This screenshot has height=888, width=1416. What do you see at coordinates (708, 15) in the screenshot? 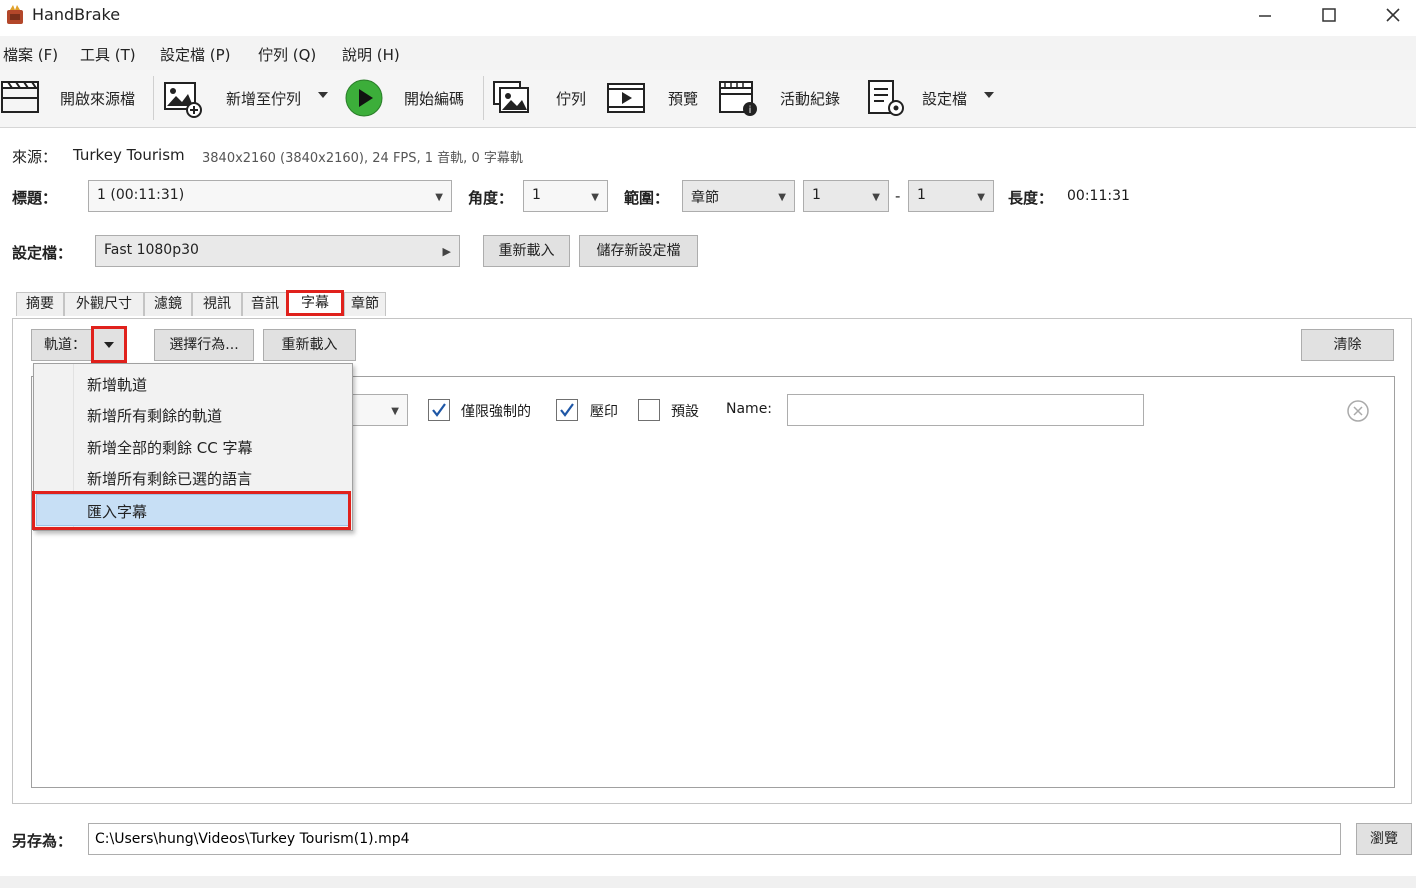
I see `title-bar: HandBrake` at bounding box center [708, 15].